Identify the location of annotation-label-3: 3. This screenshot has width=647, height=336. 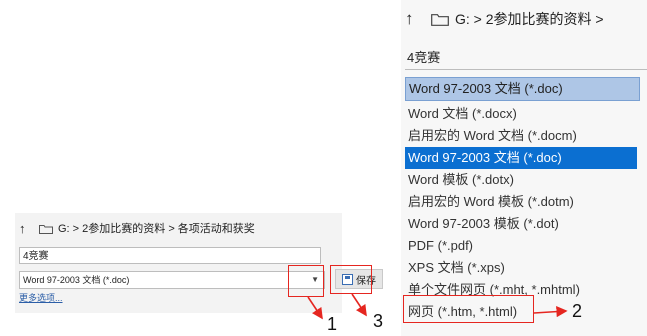
(378, 321).